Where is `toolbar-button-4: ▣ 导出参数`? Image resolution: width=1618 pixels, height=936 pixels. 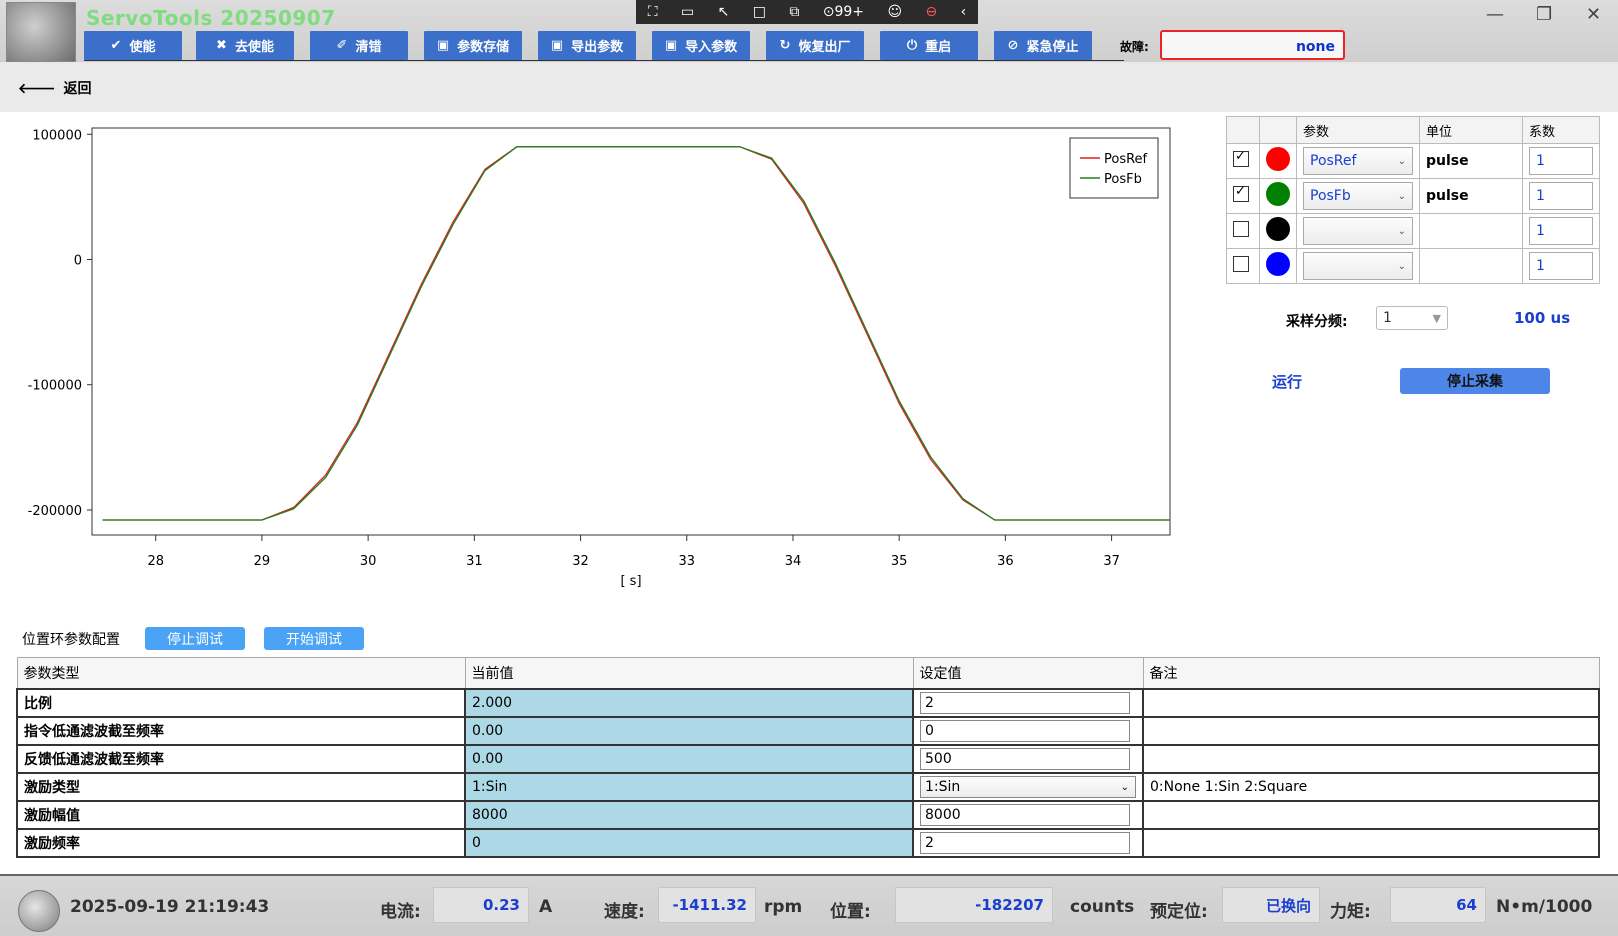
toolbar-button-4: ▣ 导出参数 is located at coordinates (587, 45).